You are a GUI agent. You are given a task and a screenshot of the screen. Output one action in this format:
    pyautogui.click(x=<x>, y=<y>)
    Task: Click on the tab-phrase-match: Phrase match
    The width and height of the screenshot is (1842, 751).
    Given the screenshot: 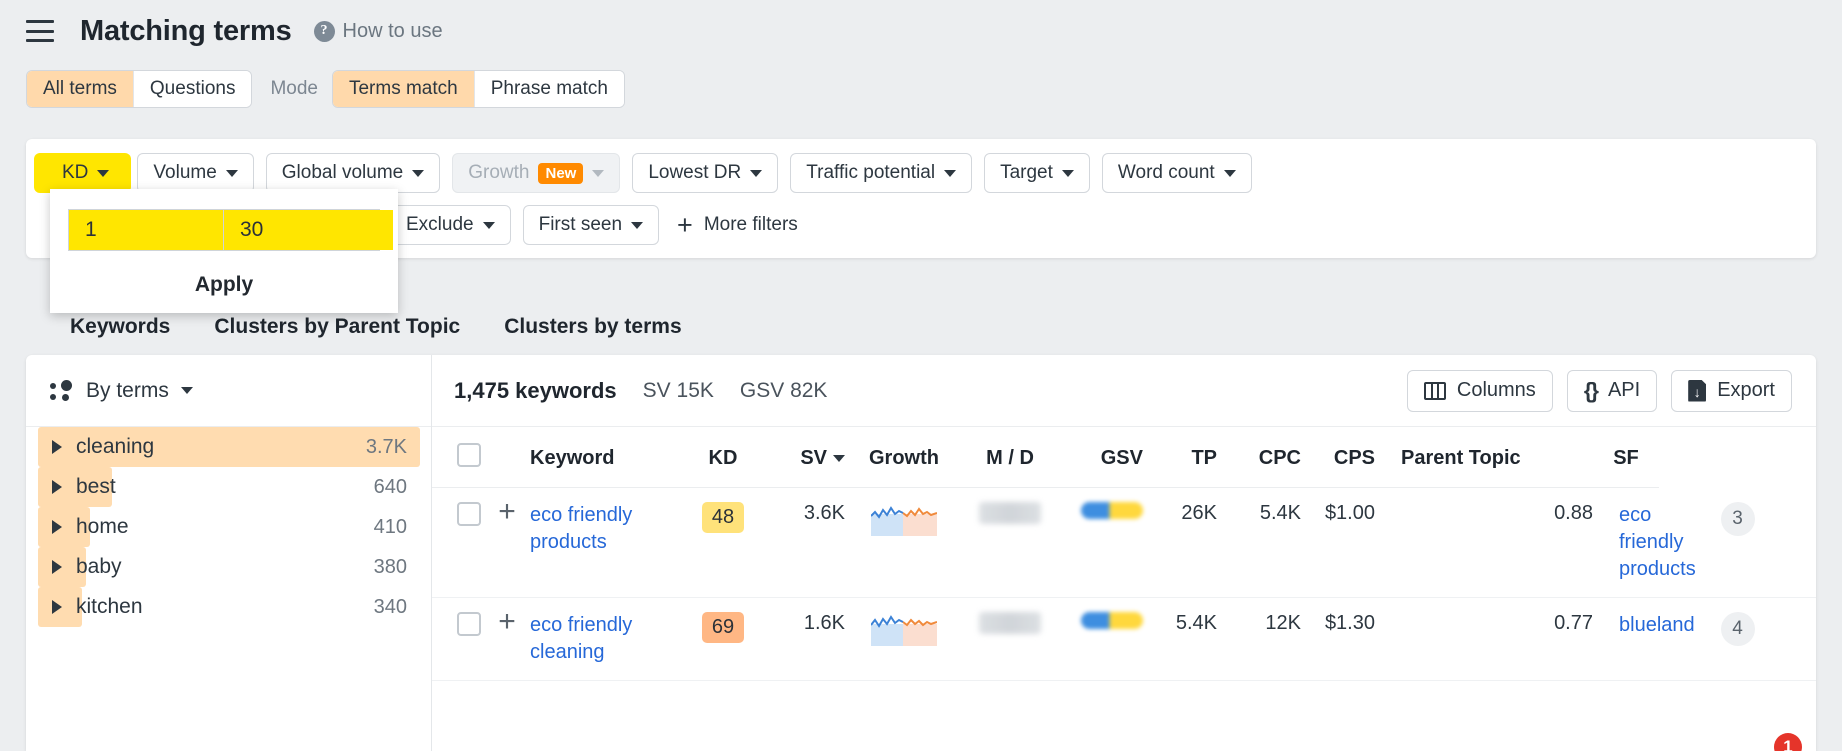 What is the action you would take?
    pyautogui.click(x=549, y=89)
    